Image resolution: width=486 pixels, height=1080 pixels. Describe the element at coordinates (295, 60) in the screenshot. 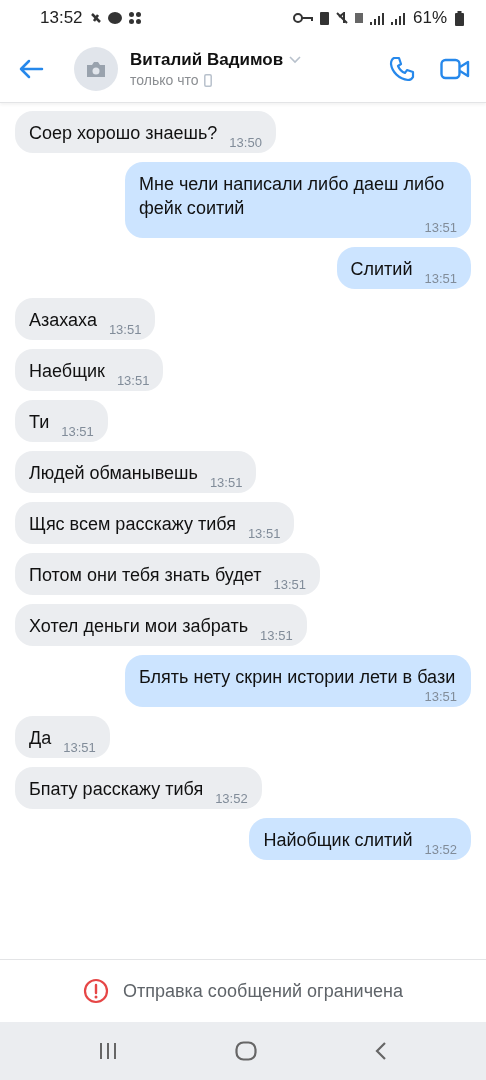

I see `chevron-down-icon` at that location.